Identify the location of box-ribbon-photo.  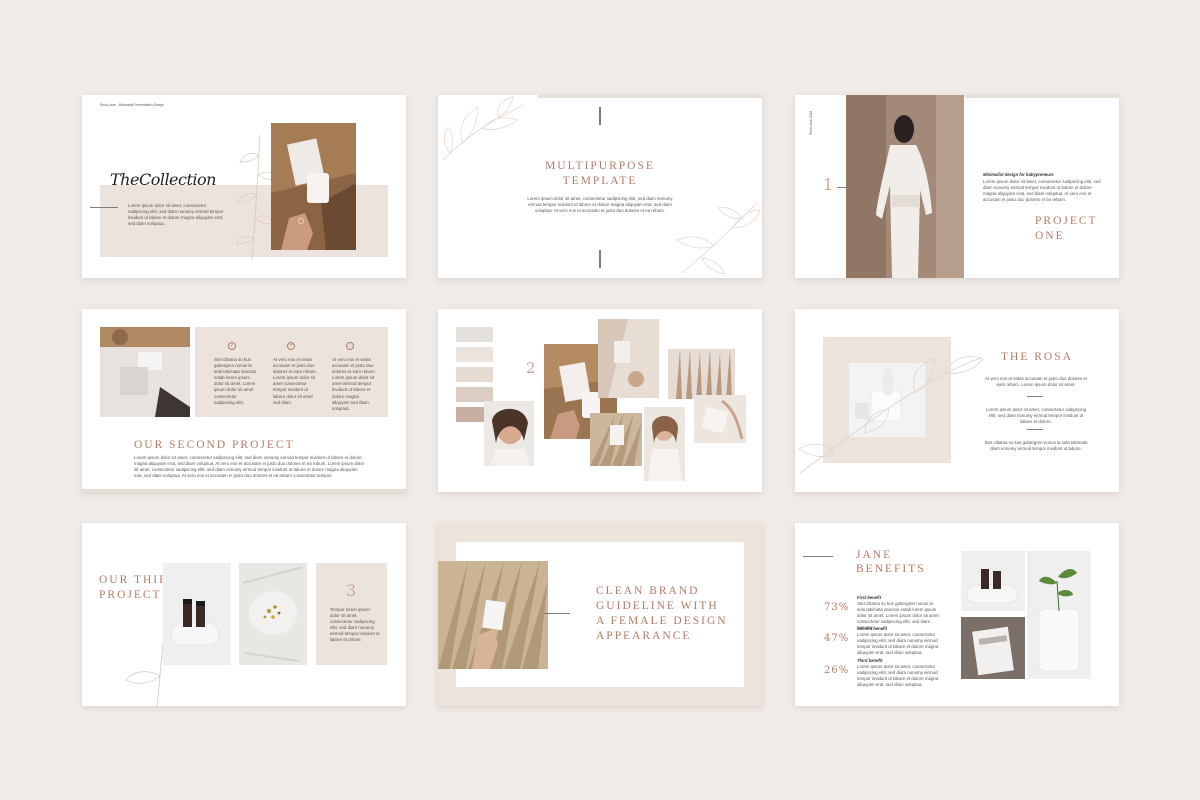
(720, 419).